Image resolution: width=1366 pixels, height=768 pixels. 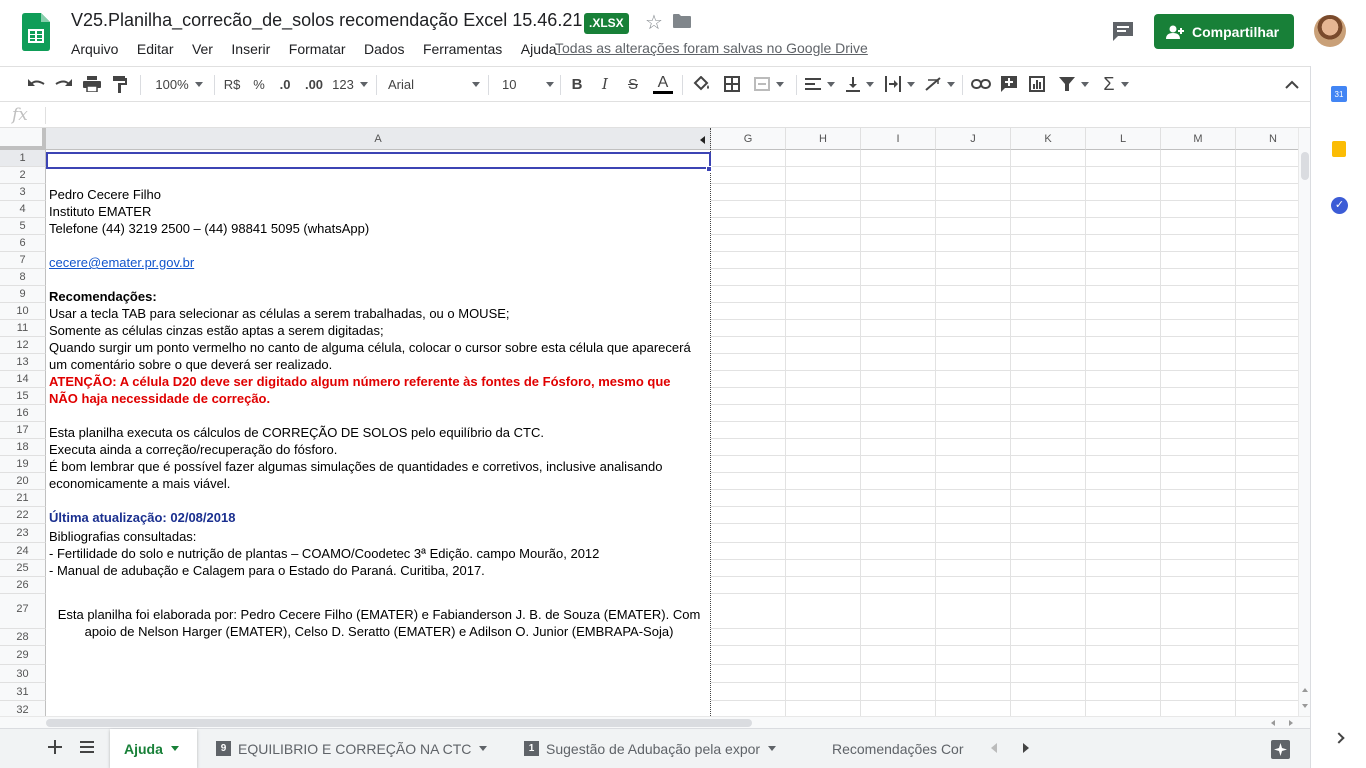 I want to click on vertical-scroll-thumb, so click(x=1305, y=166).